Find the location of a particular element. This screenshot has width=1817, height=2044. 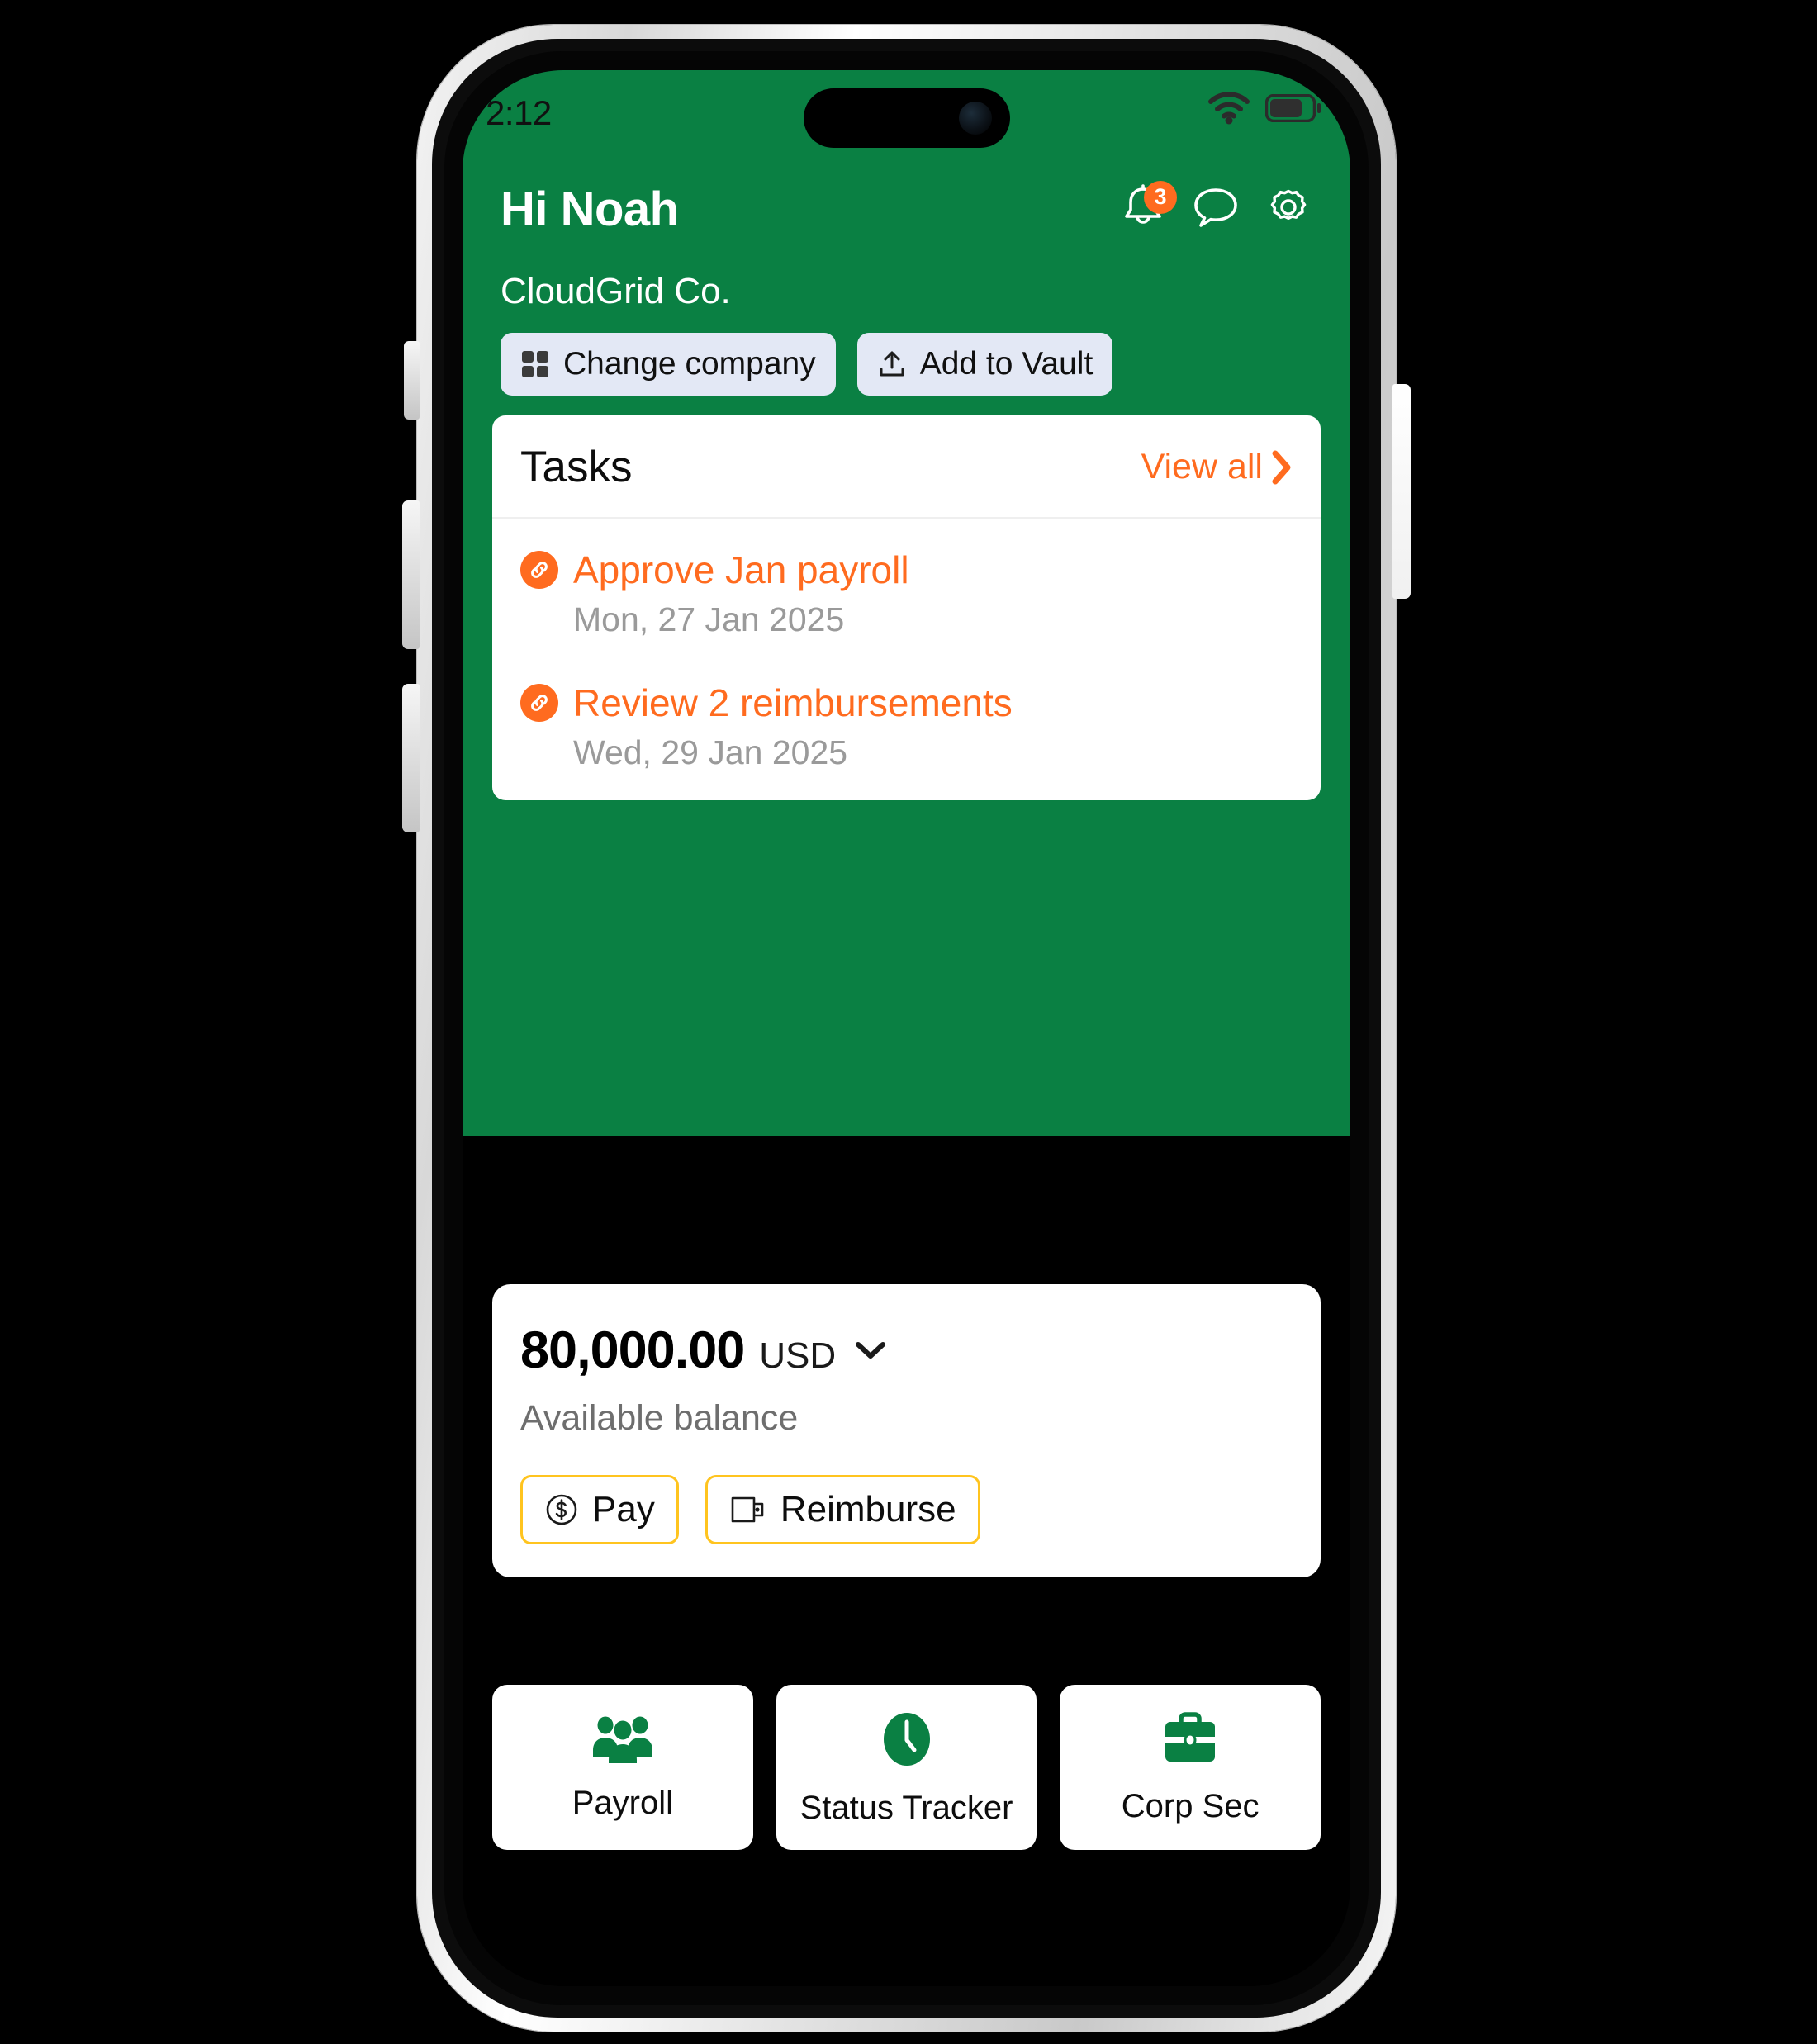

chat-bubble-icon is located at coordinates (1216, 209).